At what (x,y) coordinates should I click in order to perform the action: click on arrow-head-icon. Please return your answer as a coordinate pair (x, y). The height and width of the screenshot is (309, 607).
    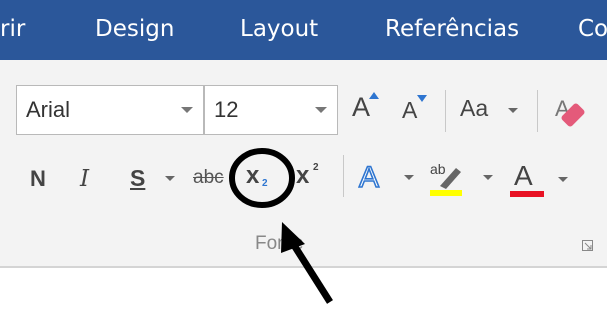
    Looking at the image, I should click on (293, 237).